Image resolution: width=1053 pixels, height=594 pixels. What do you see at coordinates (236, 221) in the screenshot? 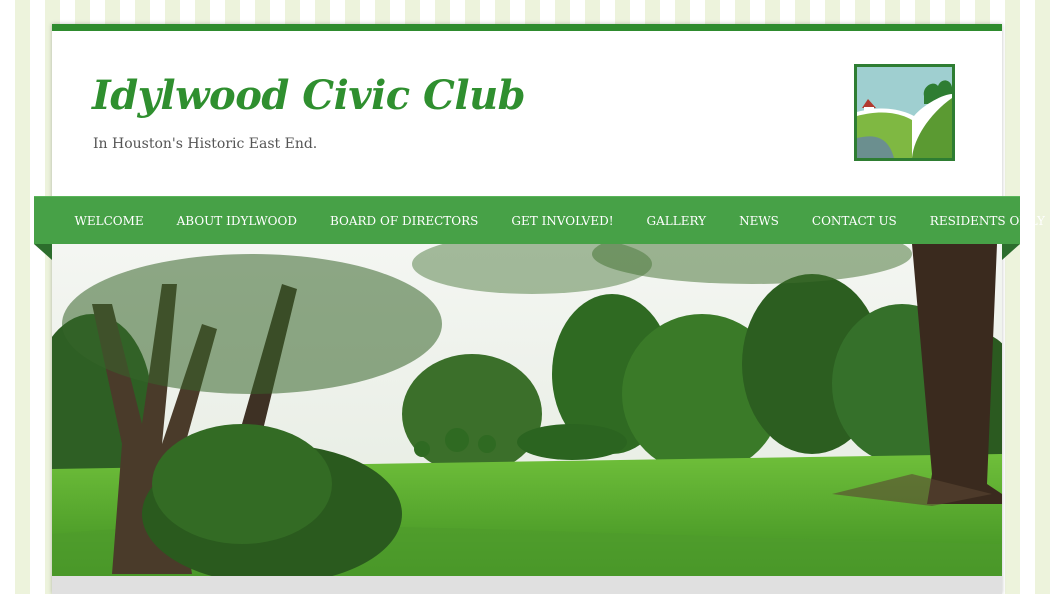
I see `nav-item-about-idylwood: ABOUT IDYLWOOD` at bounding box center [236, 221].